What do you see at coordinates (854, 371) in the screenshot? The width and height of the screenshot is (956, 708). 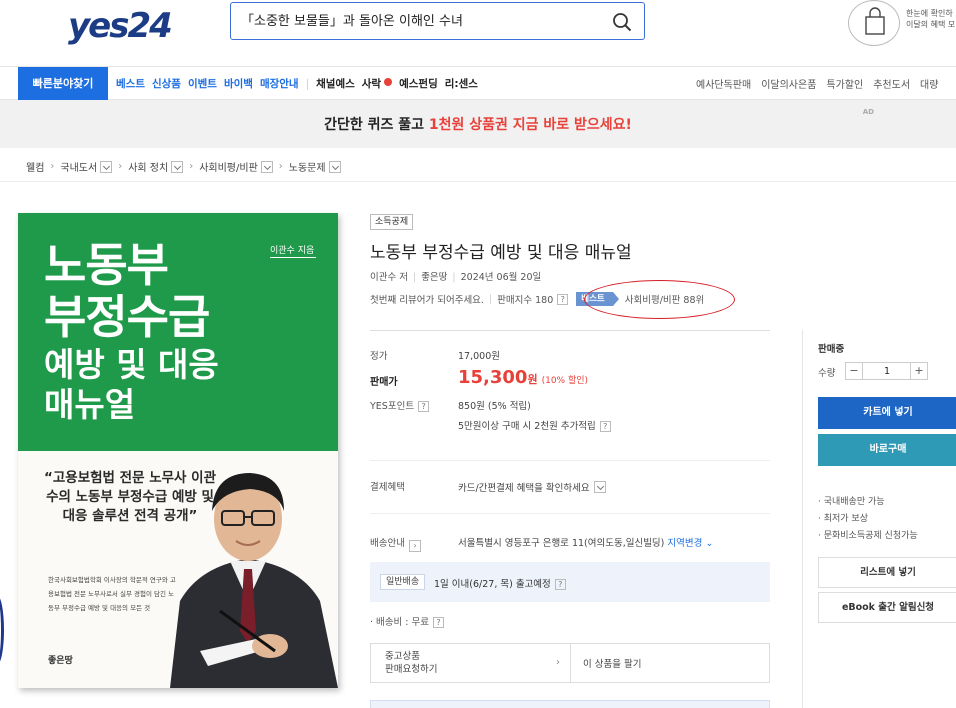 I see `quantity-decrease-button: −` at bounding box center [854, 371].